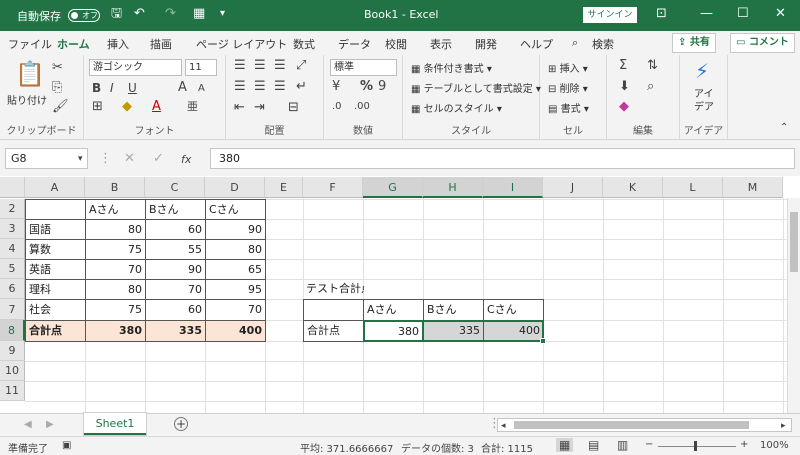 This screenshot has height=455, width=800. What do you see at coordinates (235, 269) in the screenshot?
I see `score-cell: 65` at bounding box center [235, 269].